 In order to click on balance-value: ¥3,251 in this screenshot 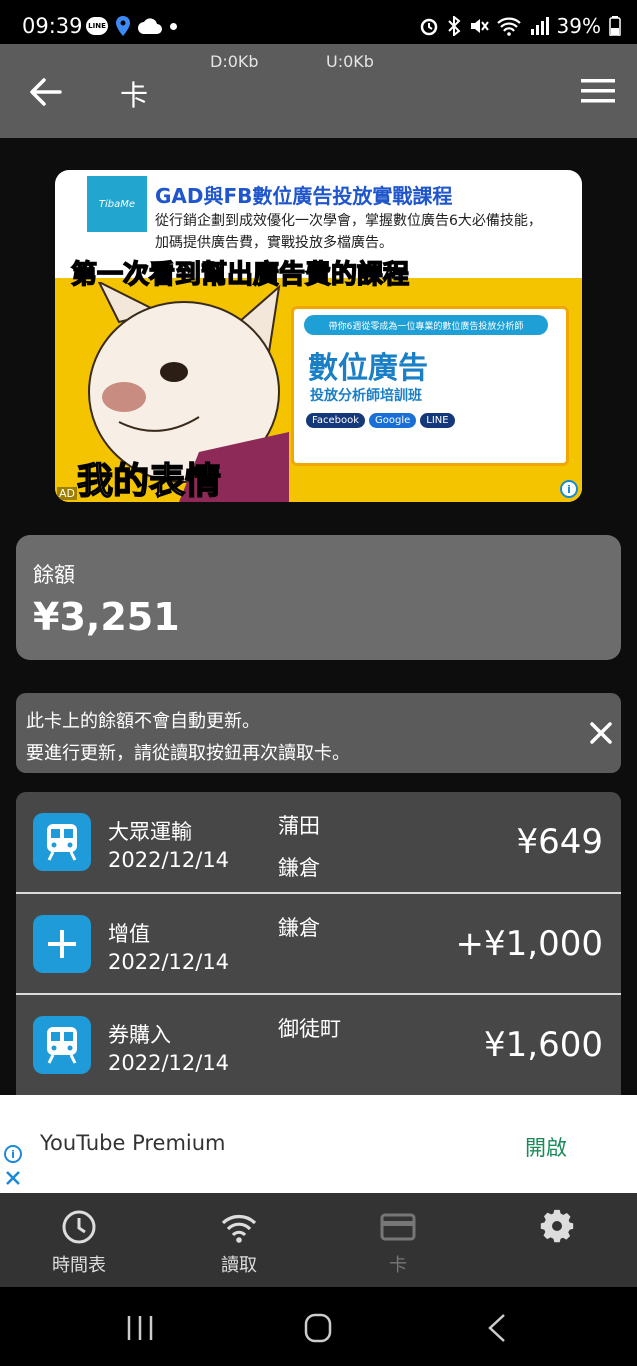, I will do `click(106, 617)`.